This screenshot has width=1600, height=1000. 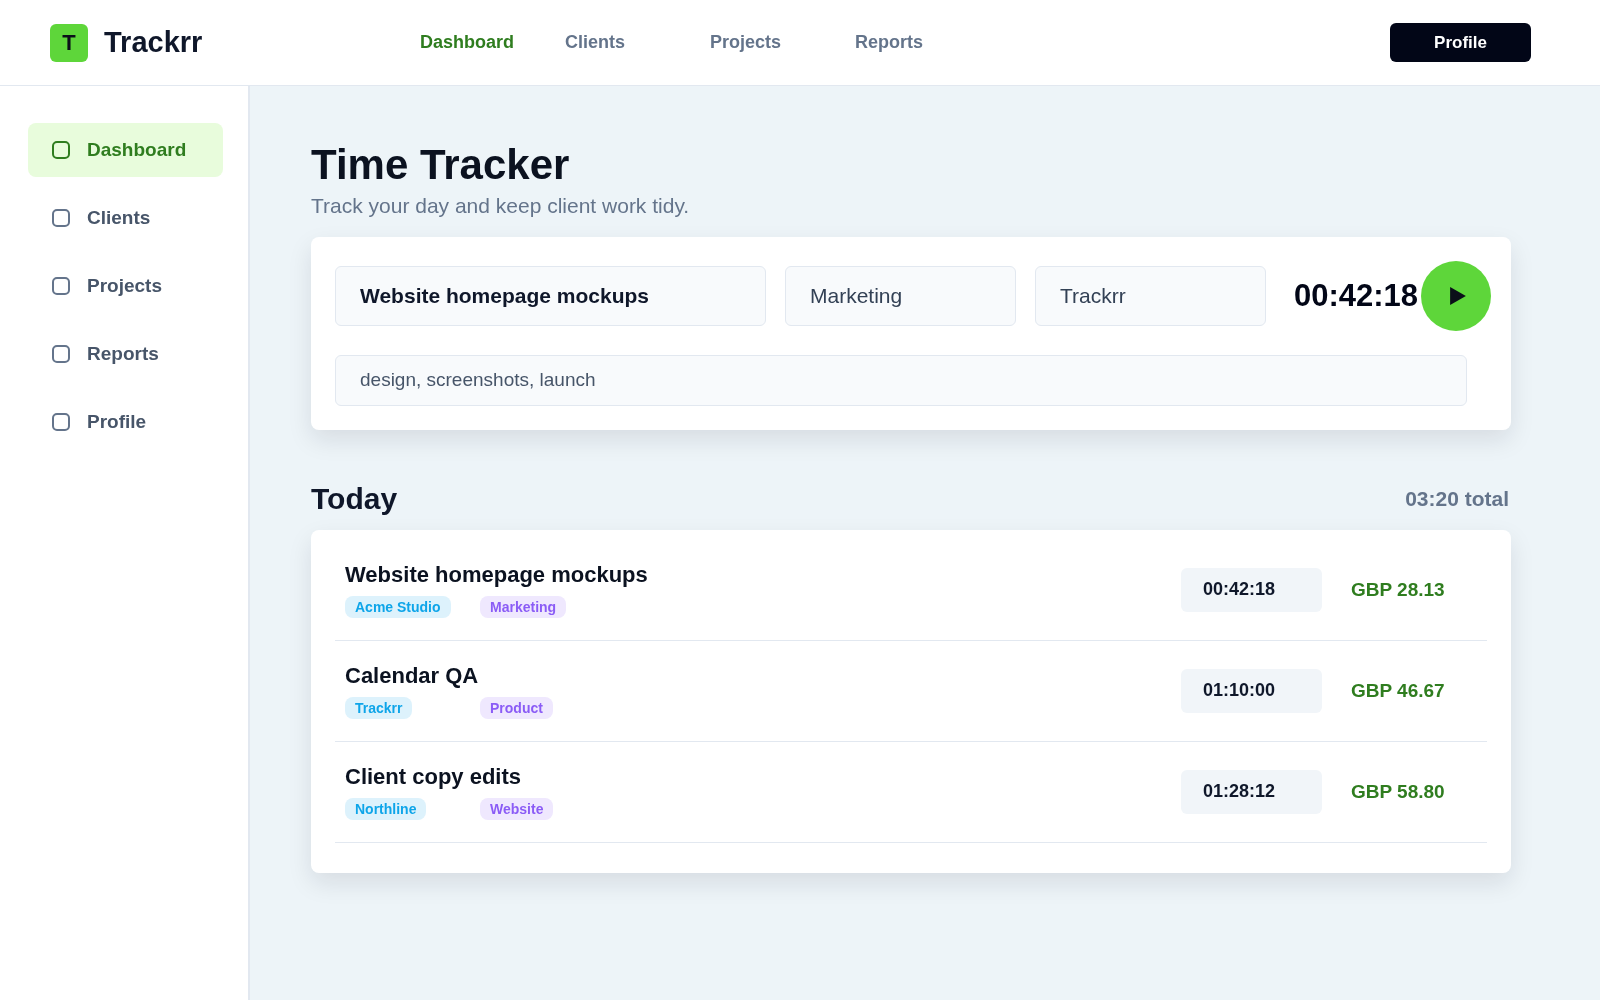 What do you see at coordinates (125, 286) in the screenshot?
I see `sidebar-item: Projects` at bounding box center [125, 286].